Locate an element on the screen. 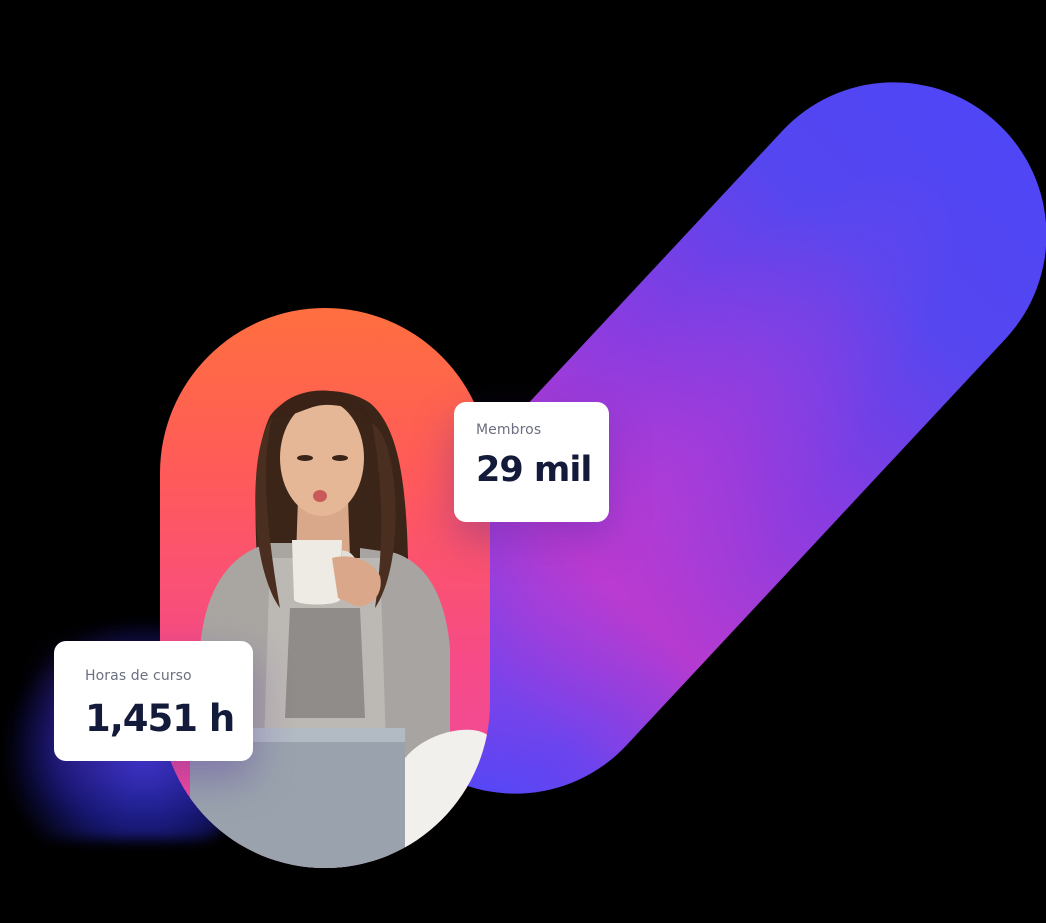 The height and width of the screenshot is (923, 1046). course-hours-label: Horas de curso is located at coordinates (138, 676).